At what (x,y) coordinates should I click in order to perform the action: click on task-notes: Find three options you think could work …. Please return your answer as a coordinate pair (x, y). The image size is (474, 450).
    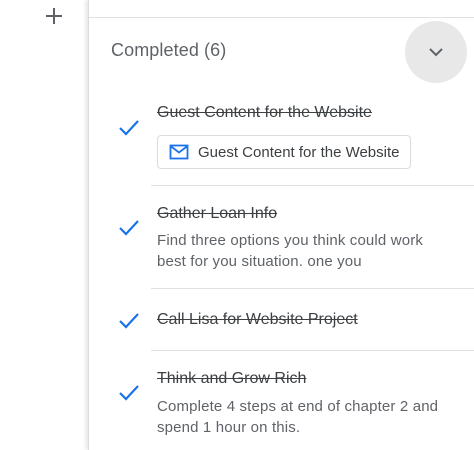
    Looking at the image, I should click on (302, 251).